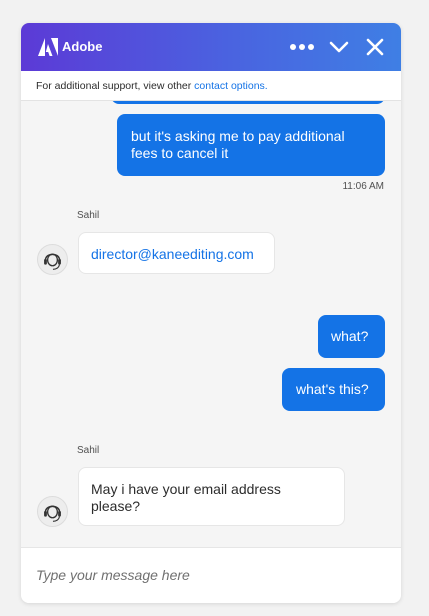 This screenshot has width=429, height=616. Describe the element at coordinates (333, 389) in the screenshot. I see `user-message: what's this?` at that location.